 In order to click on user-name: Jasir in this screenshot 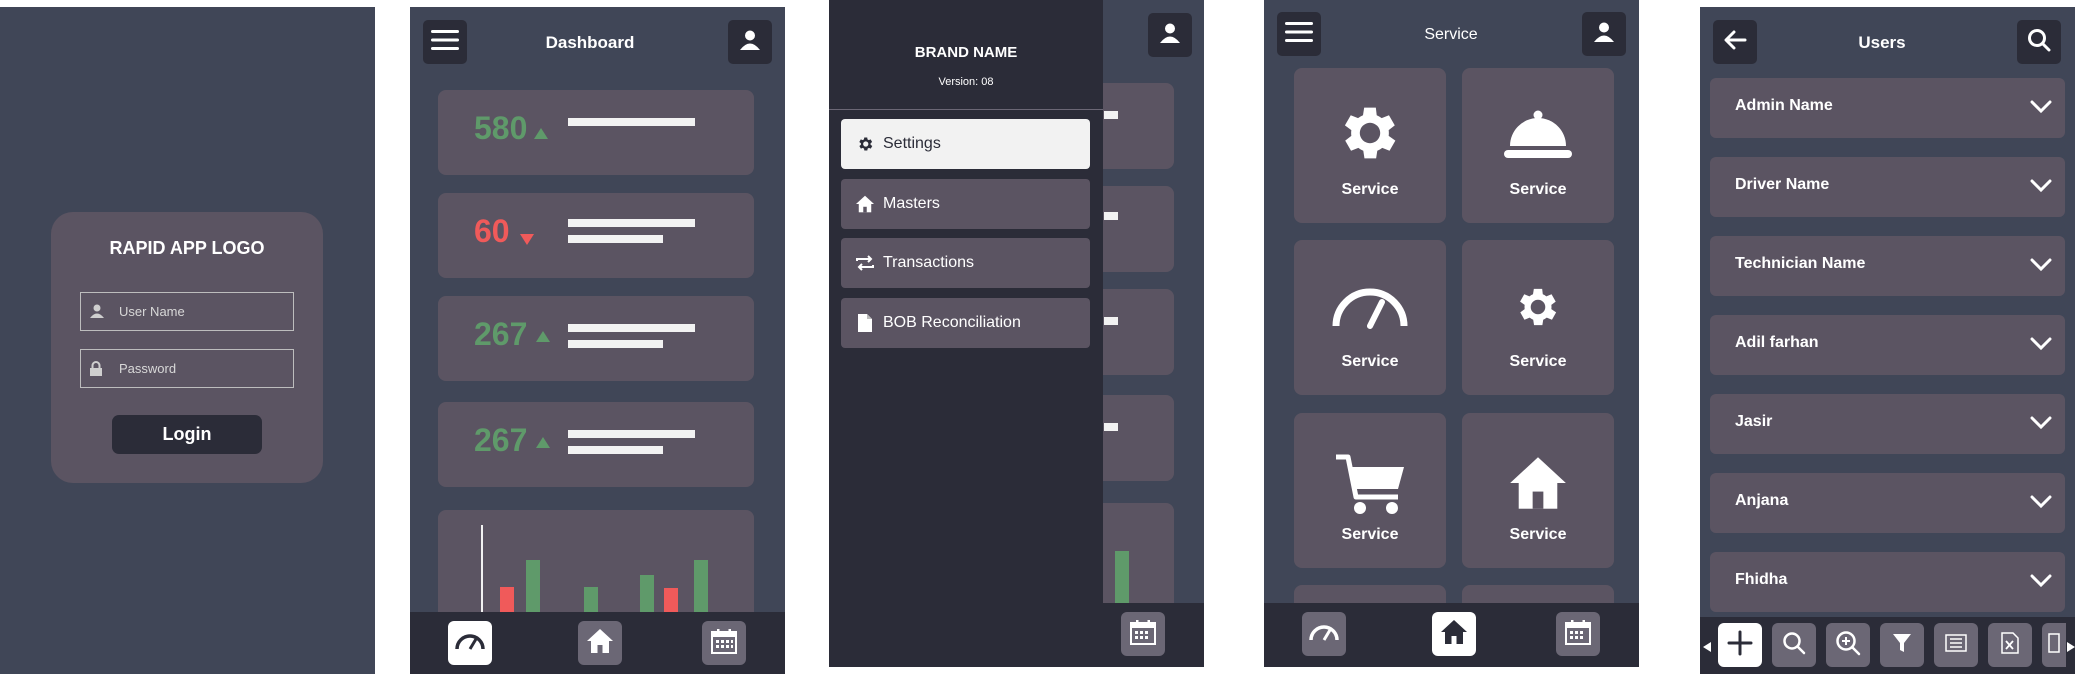, I will do `click(1754, 421)`.